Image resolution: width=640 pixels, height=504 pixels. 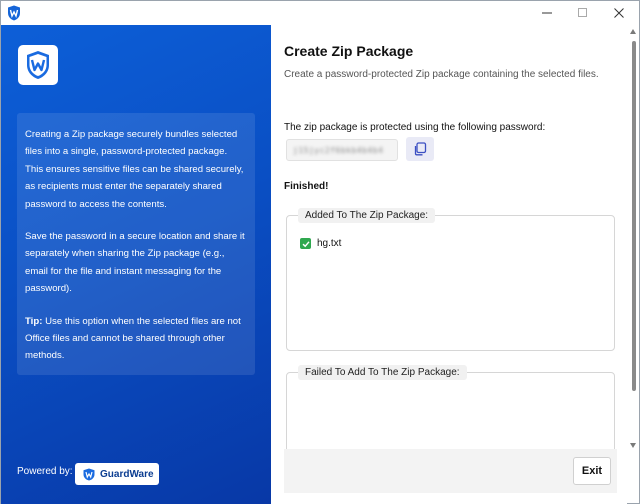 I want to click on maximize-icon, so click(x=582, y=12).